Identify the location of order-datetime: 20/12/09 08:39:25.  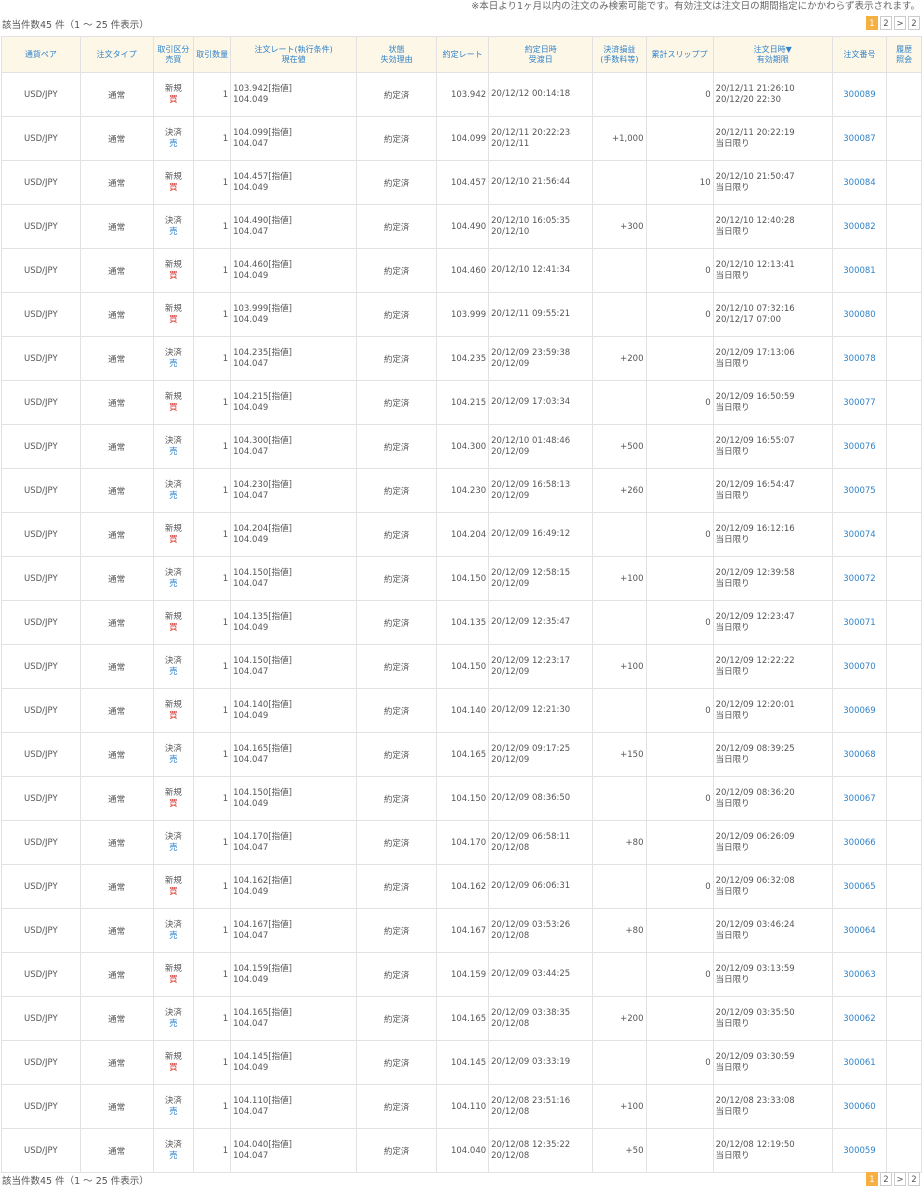
(755, 748).